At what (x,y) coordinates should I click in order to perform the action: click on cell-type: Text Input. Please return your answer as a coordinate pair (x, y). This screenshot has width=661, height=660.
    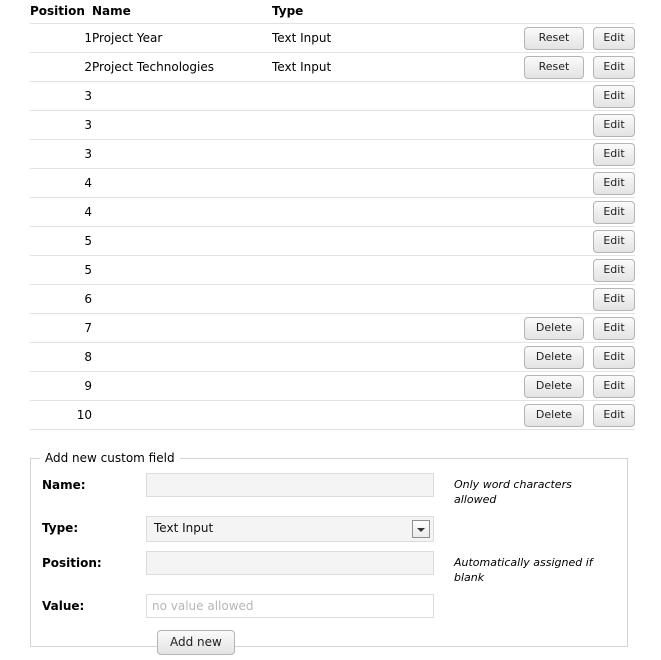
    Looking at the image, I should click on (388, 38).